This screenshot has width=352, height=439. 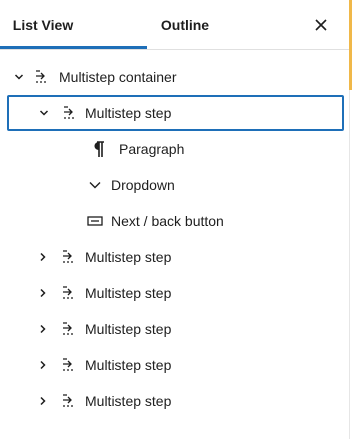 What do you see at coordinates (185, 24) in the screenshot?
I see `tab-outline: Outline` at bounding box center [185, 24].